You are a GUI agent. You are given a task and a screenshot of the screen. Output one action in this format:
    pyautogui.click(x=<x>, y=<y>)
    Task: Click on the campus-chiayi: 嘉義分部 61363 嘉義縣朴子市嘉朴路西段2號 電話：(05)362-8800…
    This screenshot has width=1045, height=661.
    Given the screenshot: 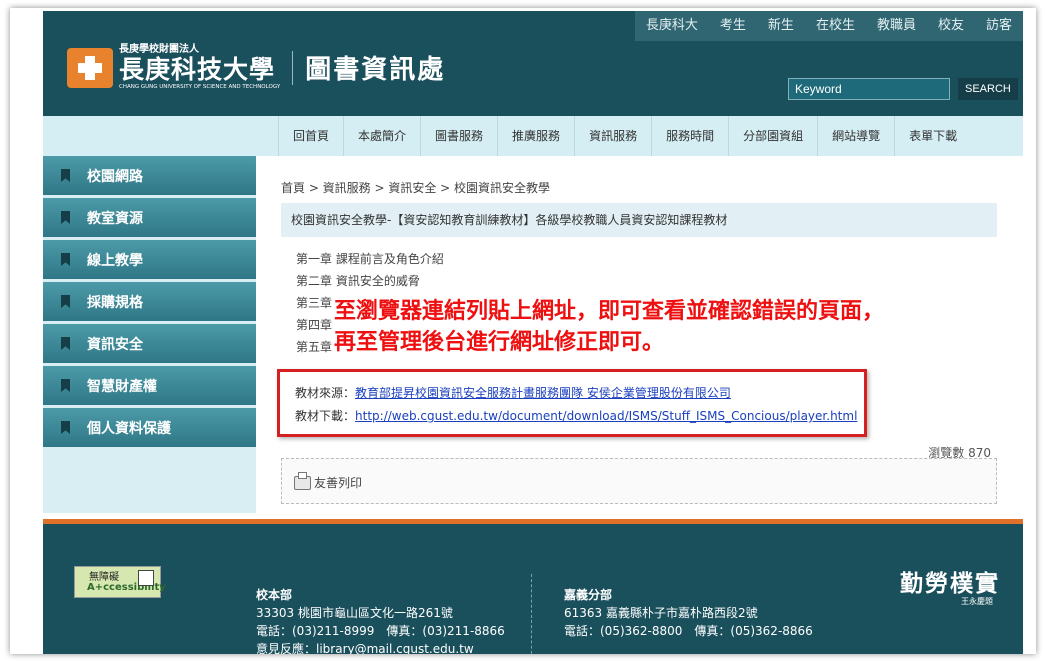 What is the action you would take?
    pyautogui.click(x=688, y=613)
    